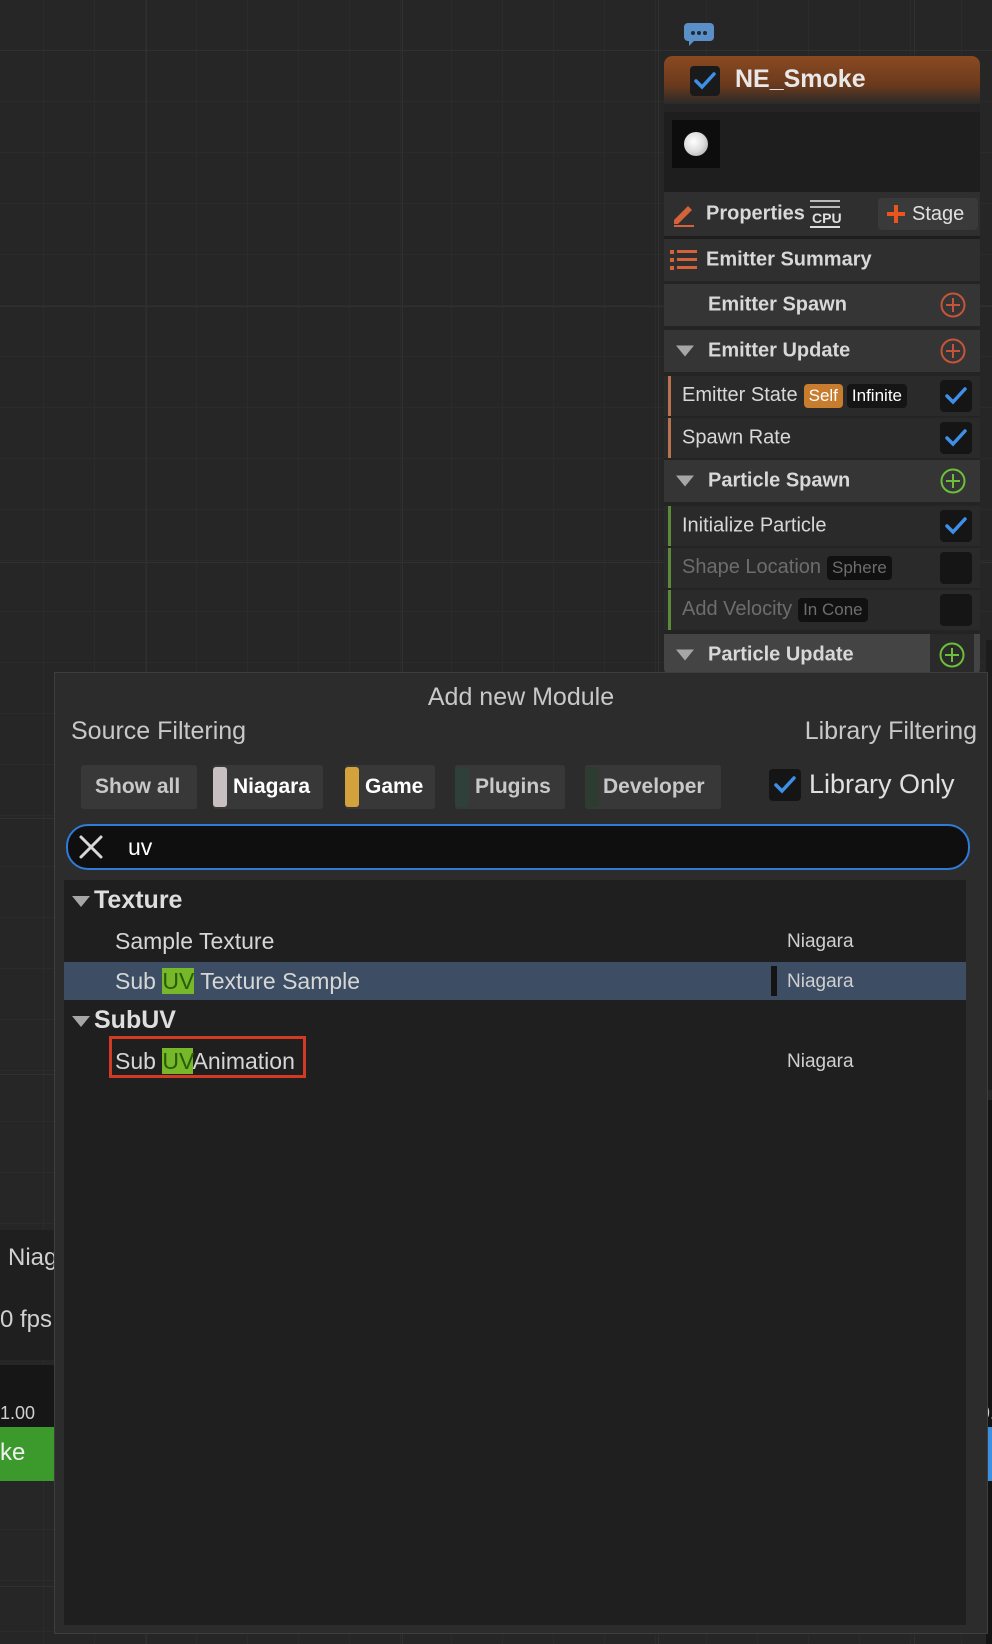 The height and width of the screenshot is (1644, 992). What do you see at coordinates (827, 218) in the screenshot?
I see `cpu-label: CPU` at bounding box center [827, 218].